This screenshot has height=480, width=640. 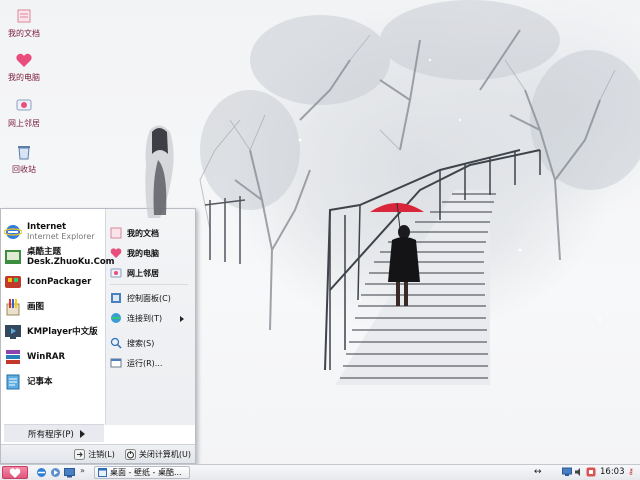 What do you see at coordinates (59, 282) in the screenshot?
I see `app-title: IconPackager` at bounding box center [59, 282].